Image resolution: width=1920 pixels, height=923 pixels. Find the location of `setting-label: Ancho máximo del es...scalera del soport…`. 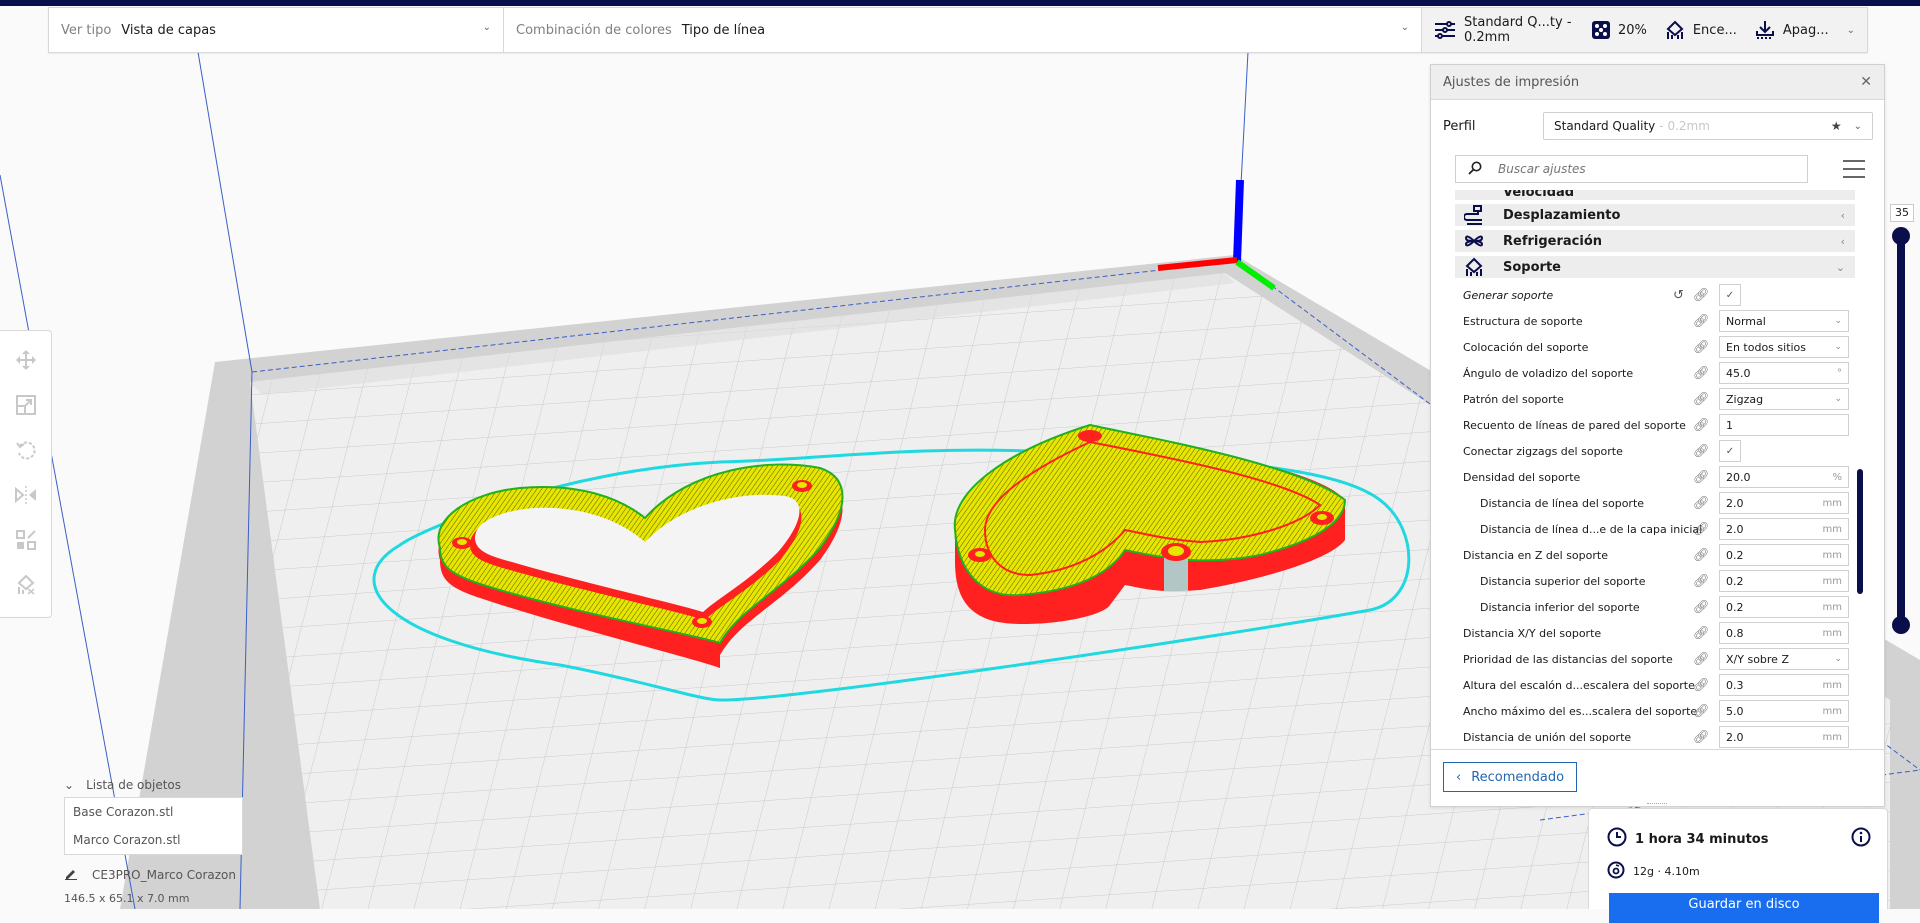

setting-label: Ancho máximo del es...scalera del soport… is located at coordinates (1580, 711).